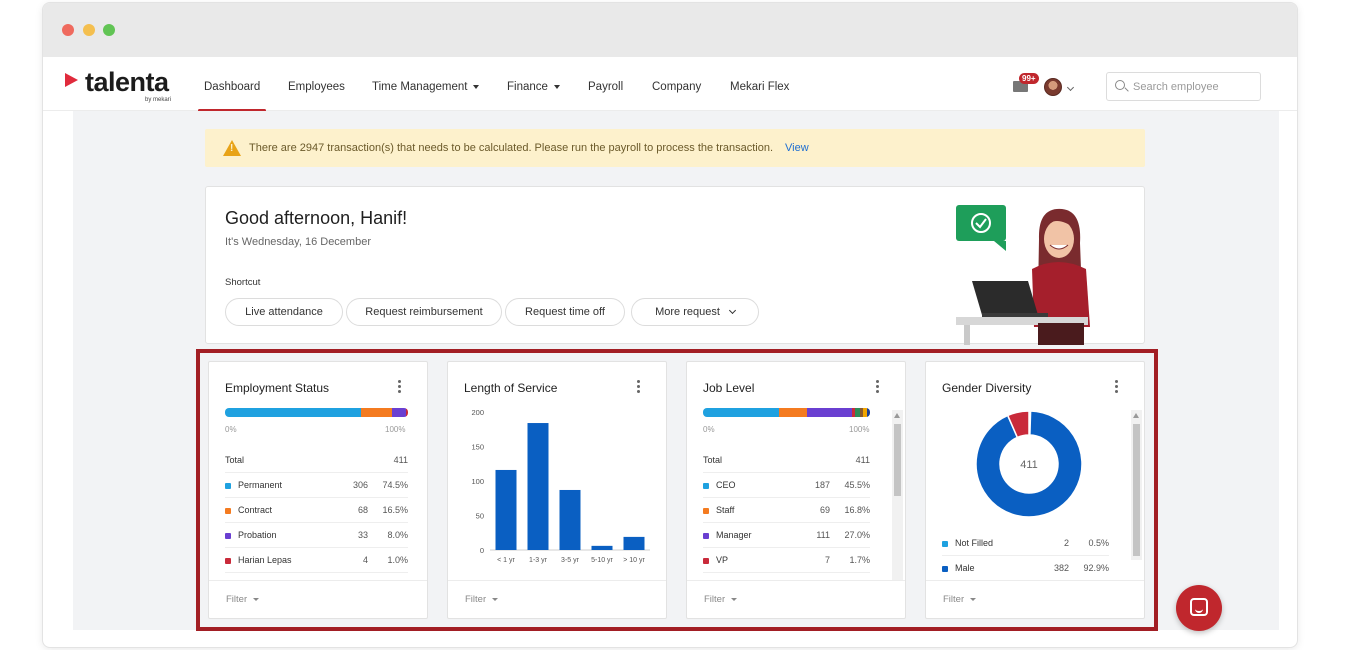 This screenshot has width=1350, height=650. I want to click on x-tick-label: > 10 yr, so click(634, 560).